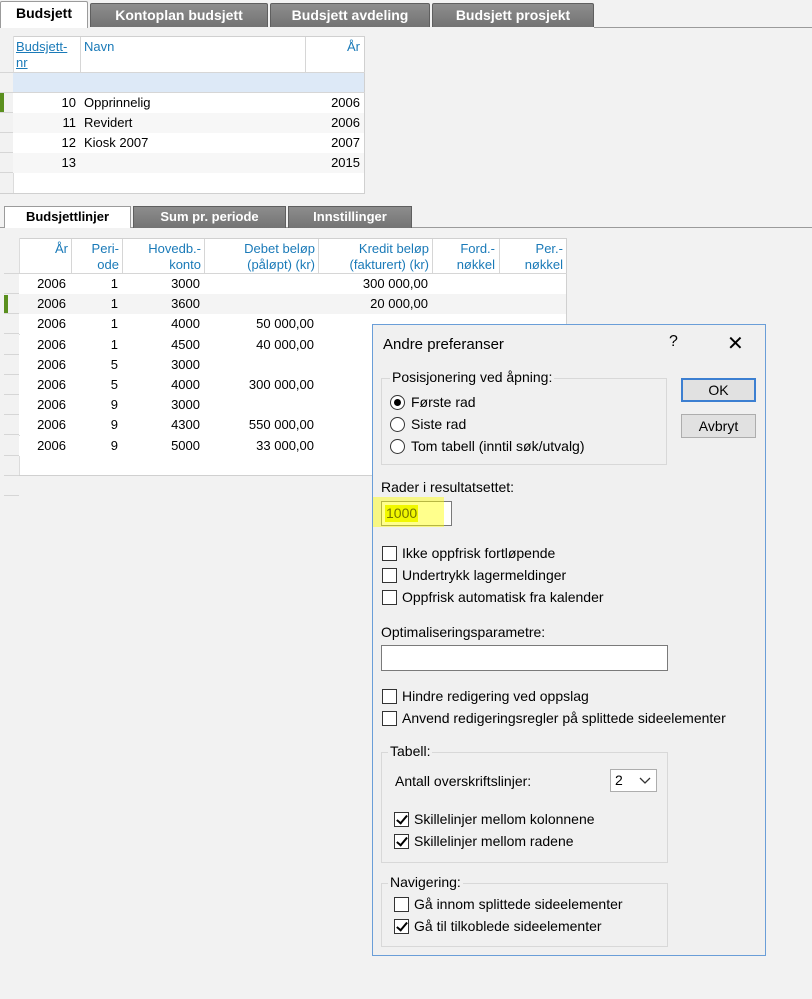  What do you see at coordinates (209, 217) in the screenshot?
I see `tab-sum-pr-periode: Sum pr. periode` at bounding box center [209, 217].